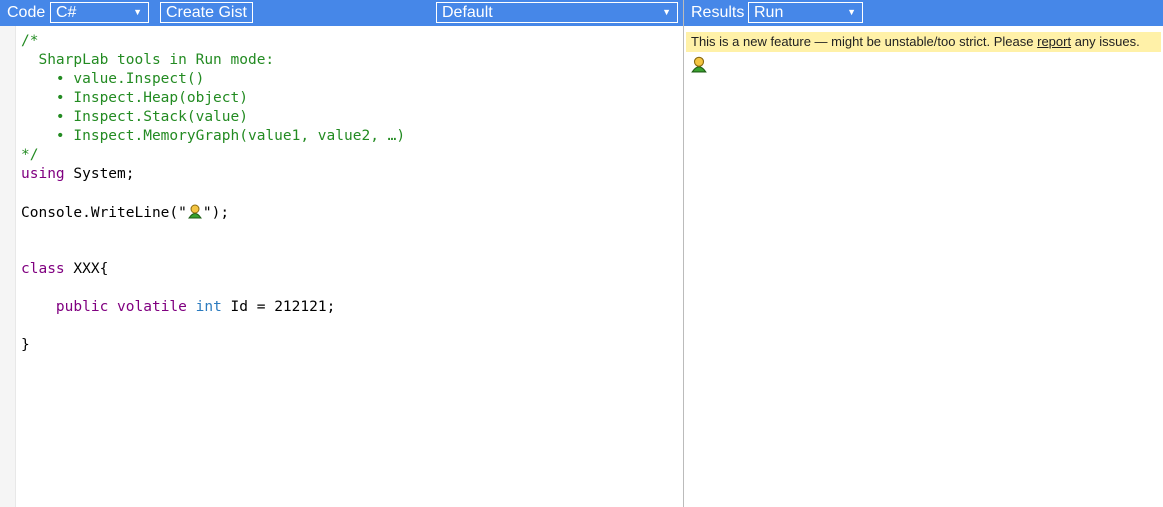  Describe the element at coordinates (216, 213) in the screenshot. I see `code-text: ");` at that location.